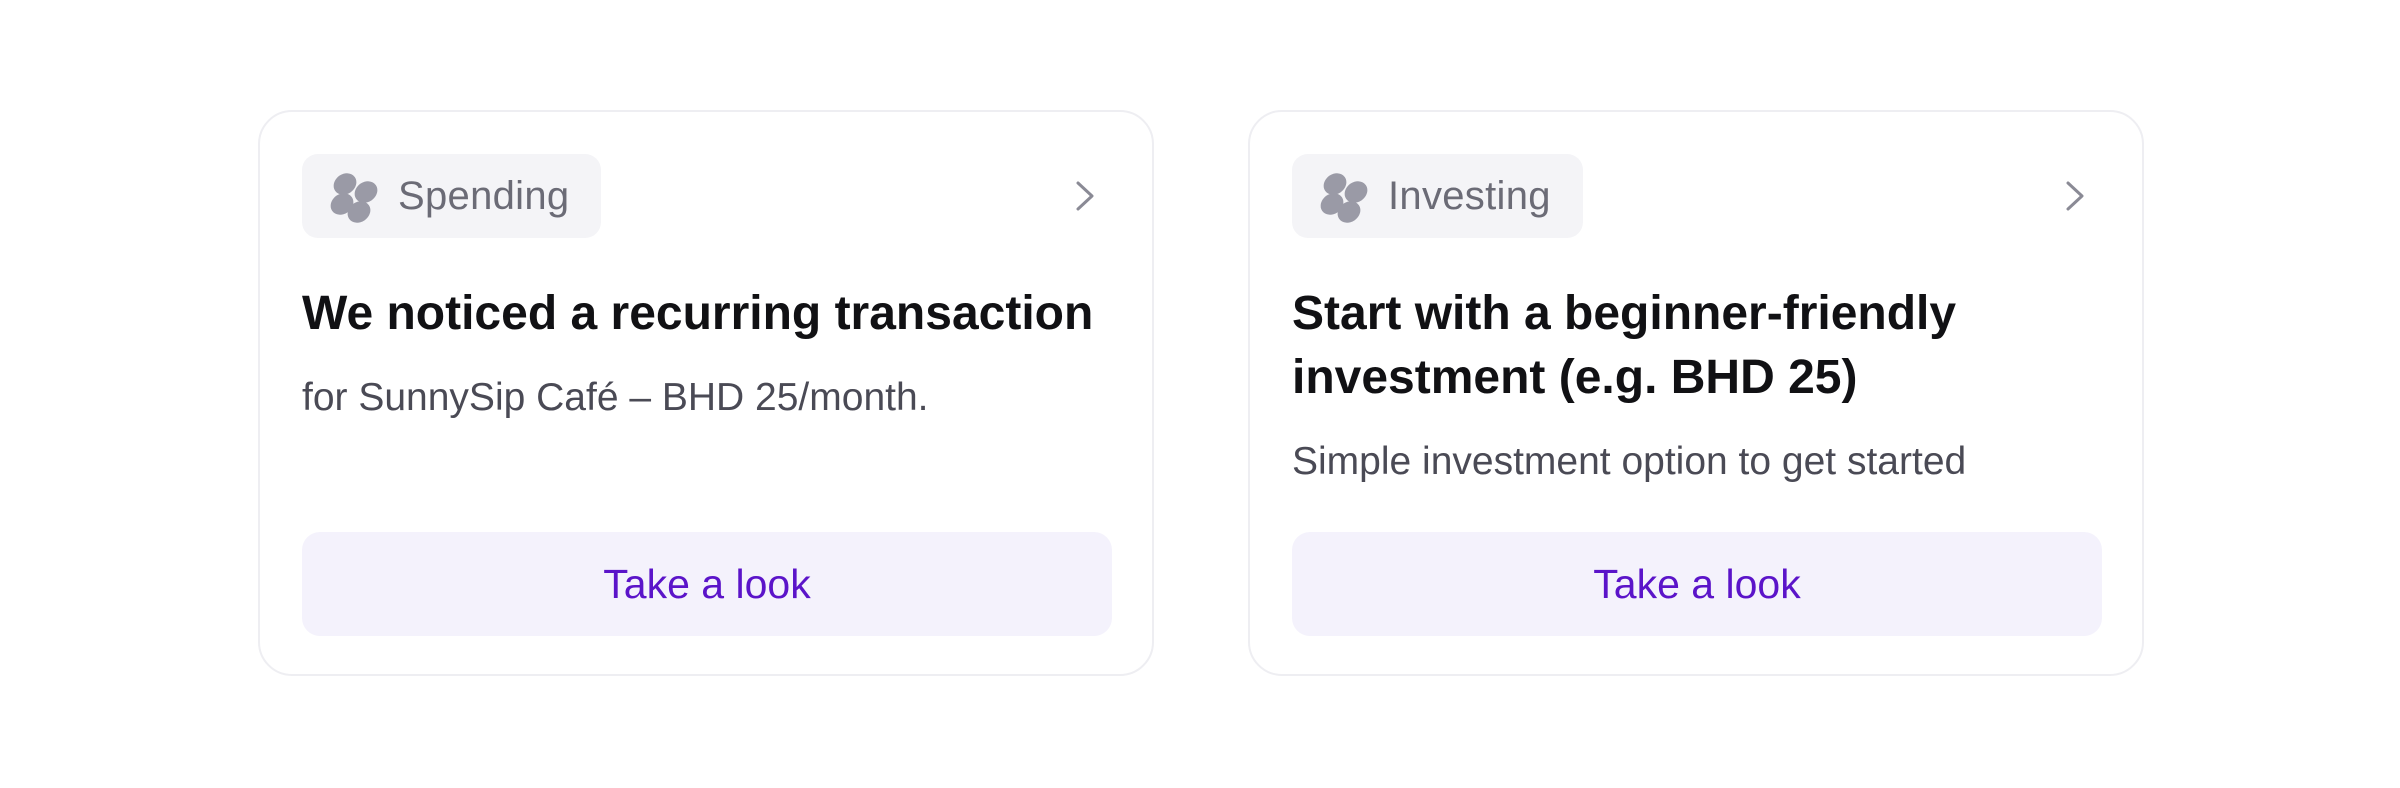 The width and height of the screenshot is (2400, 788). I want to click on category-label: Investing, so click(1469, 195).